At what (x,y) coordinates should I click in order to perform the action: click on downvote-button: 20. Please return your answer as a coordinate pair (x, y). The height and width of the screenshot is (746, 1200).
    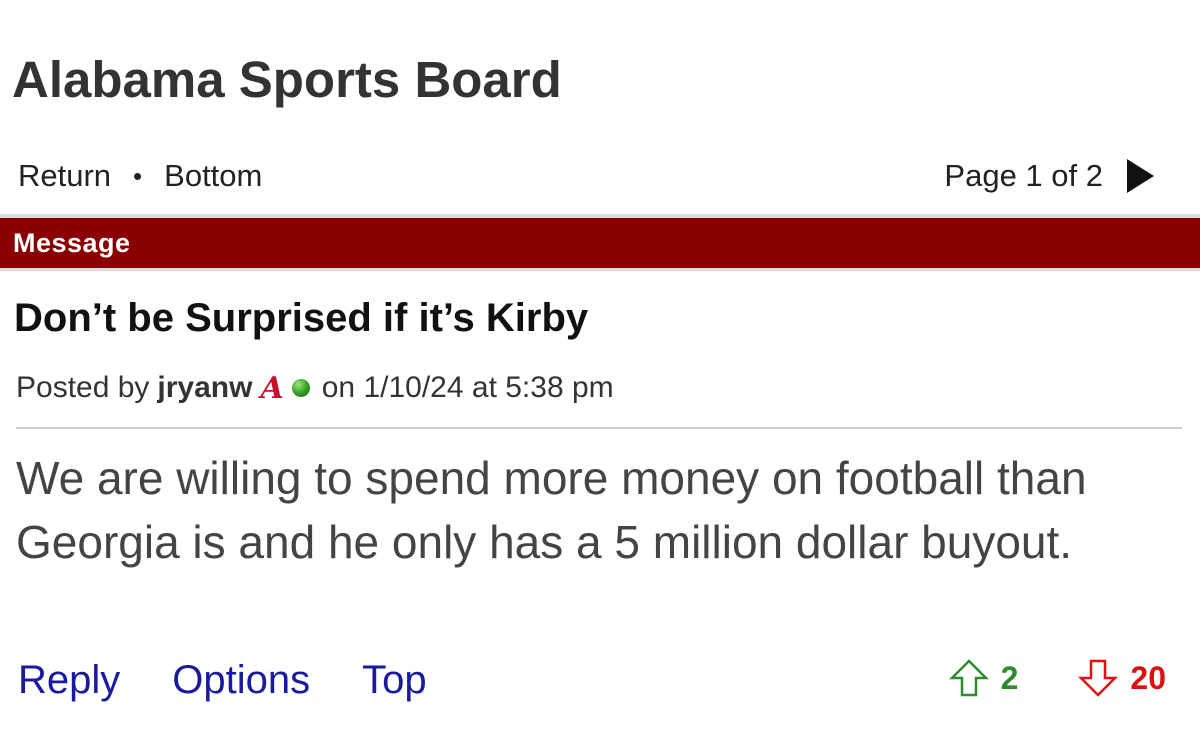
    Looking at the image, I should click on (1122, 678).